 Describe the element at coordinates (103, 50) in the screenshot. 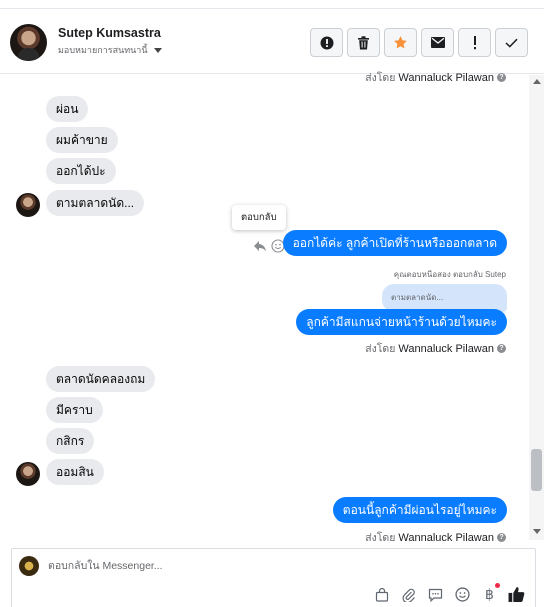

I see `assign-label: มอบหมายการสนทนานี้` at that location.